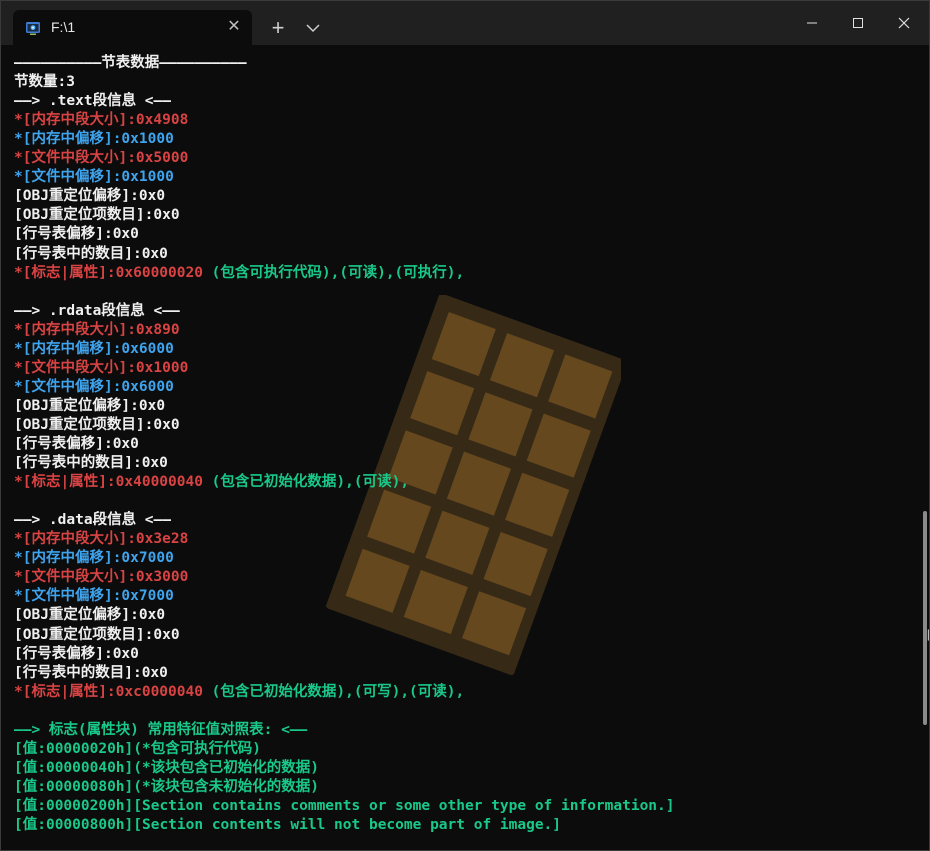  I want to click on output-line: ——> 标志(属性块) 常用特征值对照表: <——, so click(160, 730).